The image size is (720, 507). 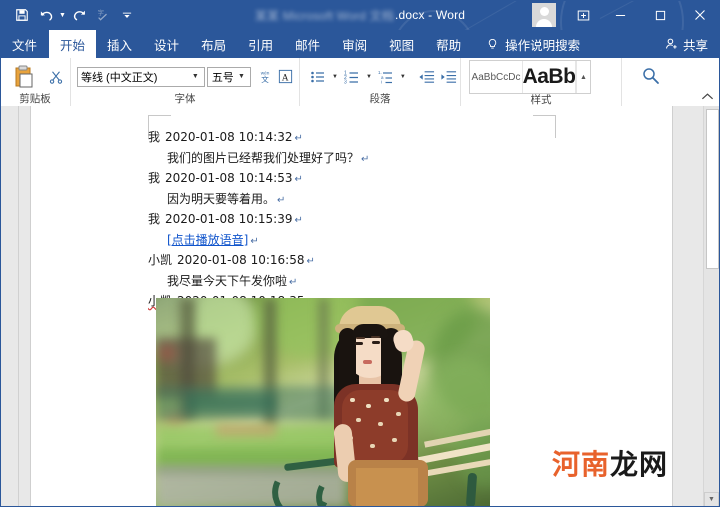 I want to click on font-name-caret-icon: ▼, so click(x=195, y=76).